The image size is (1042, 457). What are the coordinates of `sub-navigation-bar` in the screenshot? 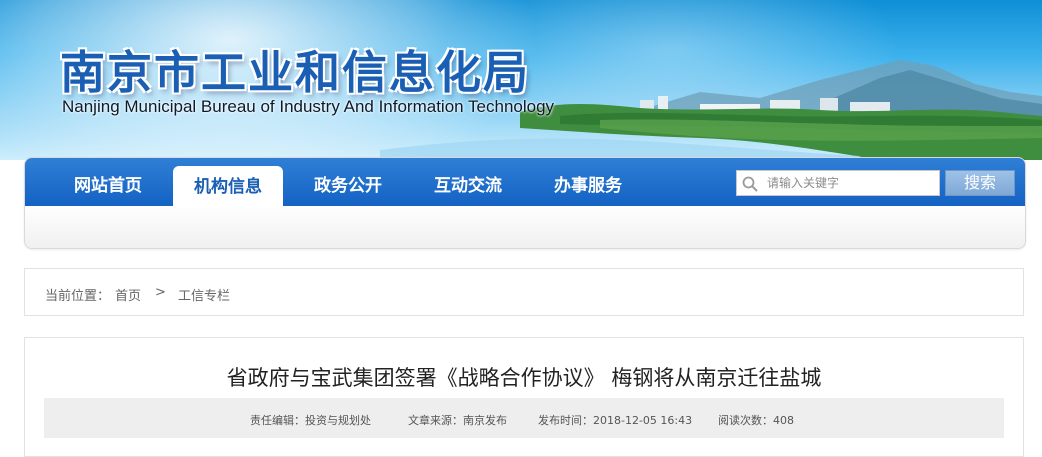 It's located at (525, 227).